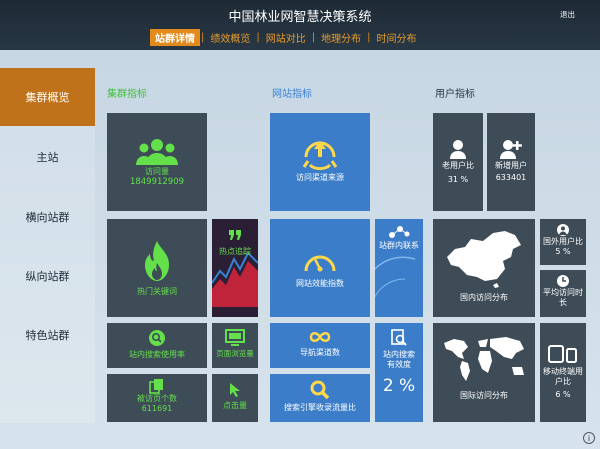 Image resolution: width=600 pixels, height=449 pixels. What do you see at coordinates (292, 94) in the screenshot?
I see `section-title-site: 网站指标` at bounding box center [292, 94].